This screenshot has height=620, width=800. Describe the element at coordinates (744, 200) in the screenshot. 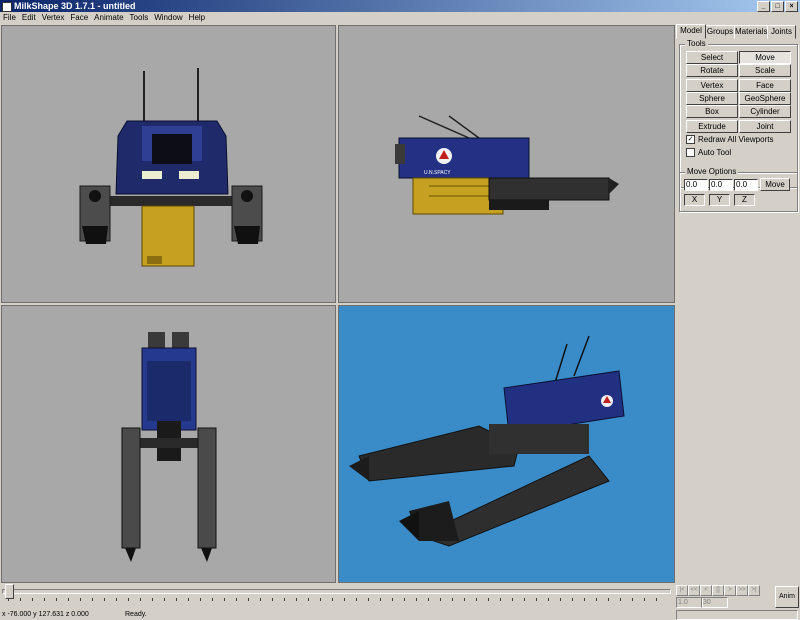

I see `axis-z-toggle: Z` at that location.